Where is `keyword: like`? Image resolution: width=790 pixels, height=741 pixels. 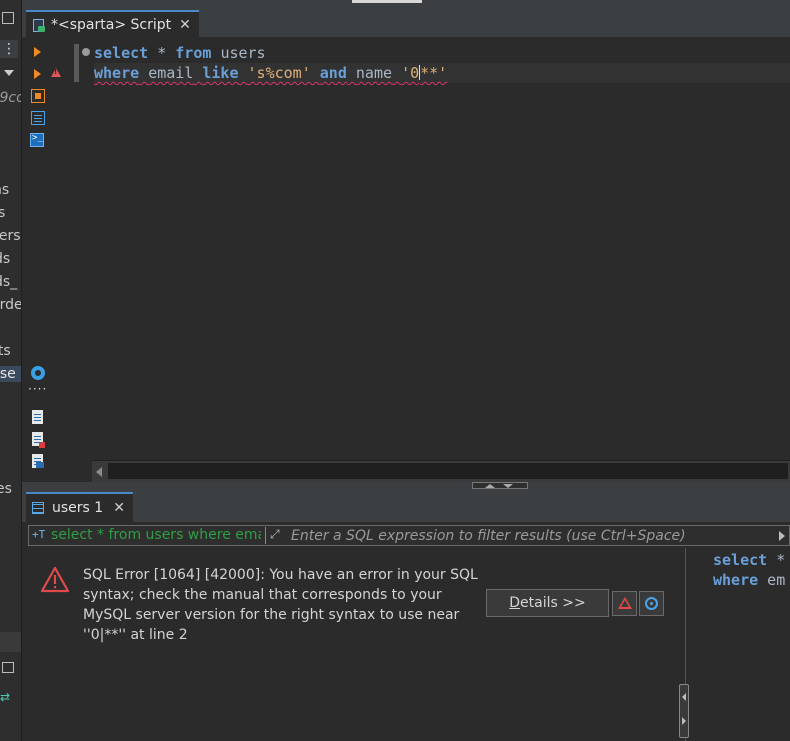
keyword: like is located at coordinates (220, 73).